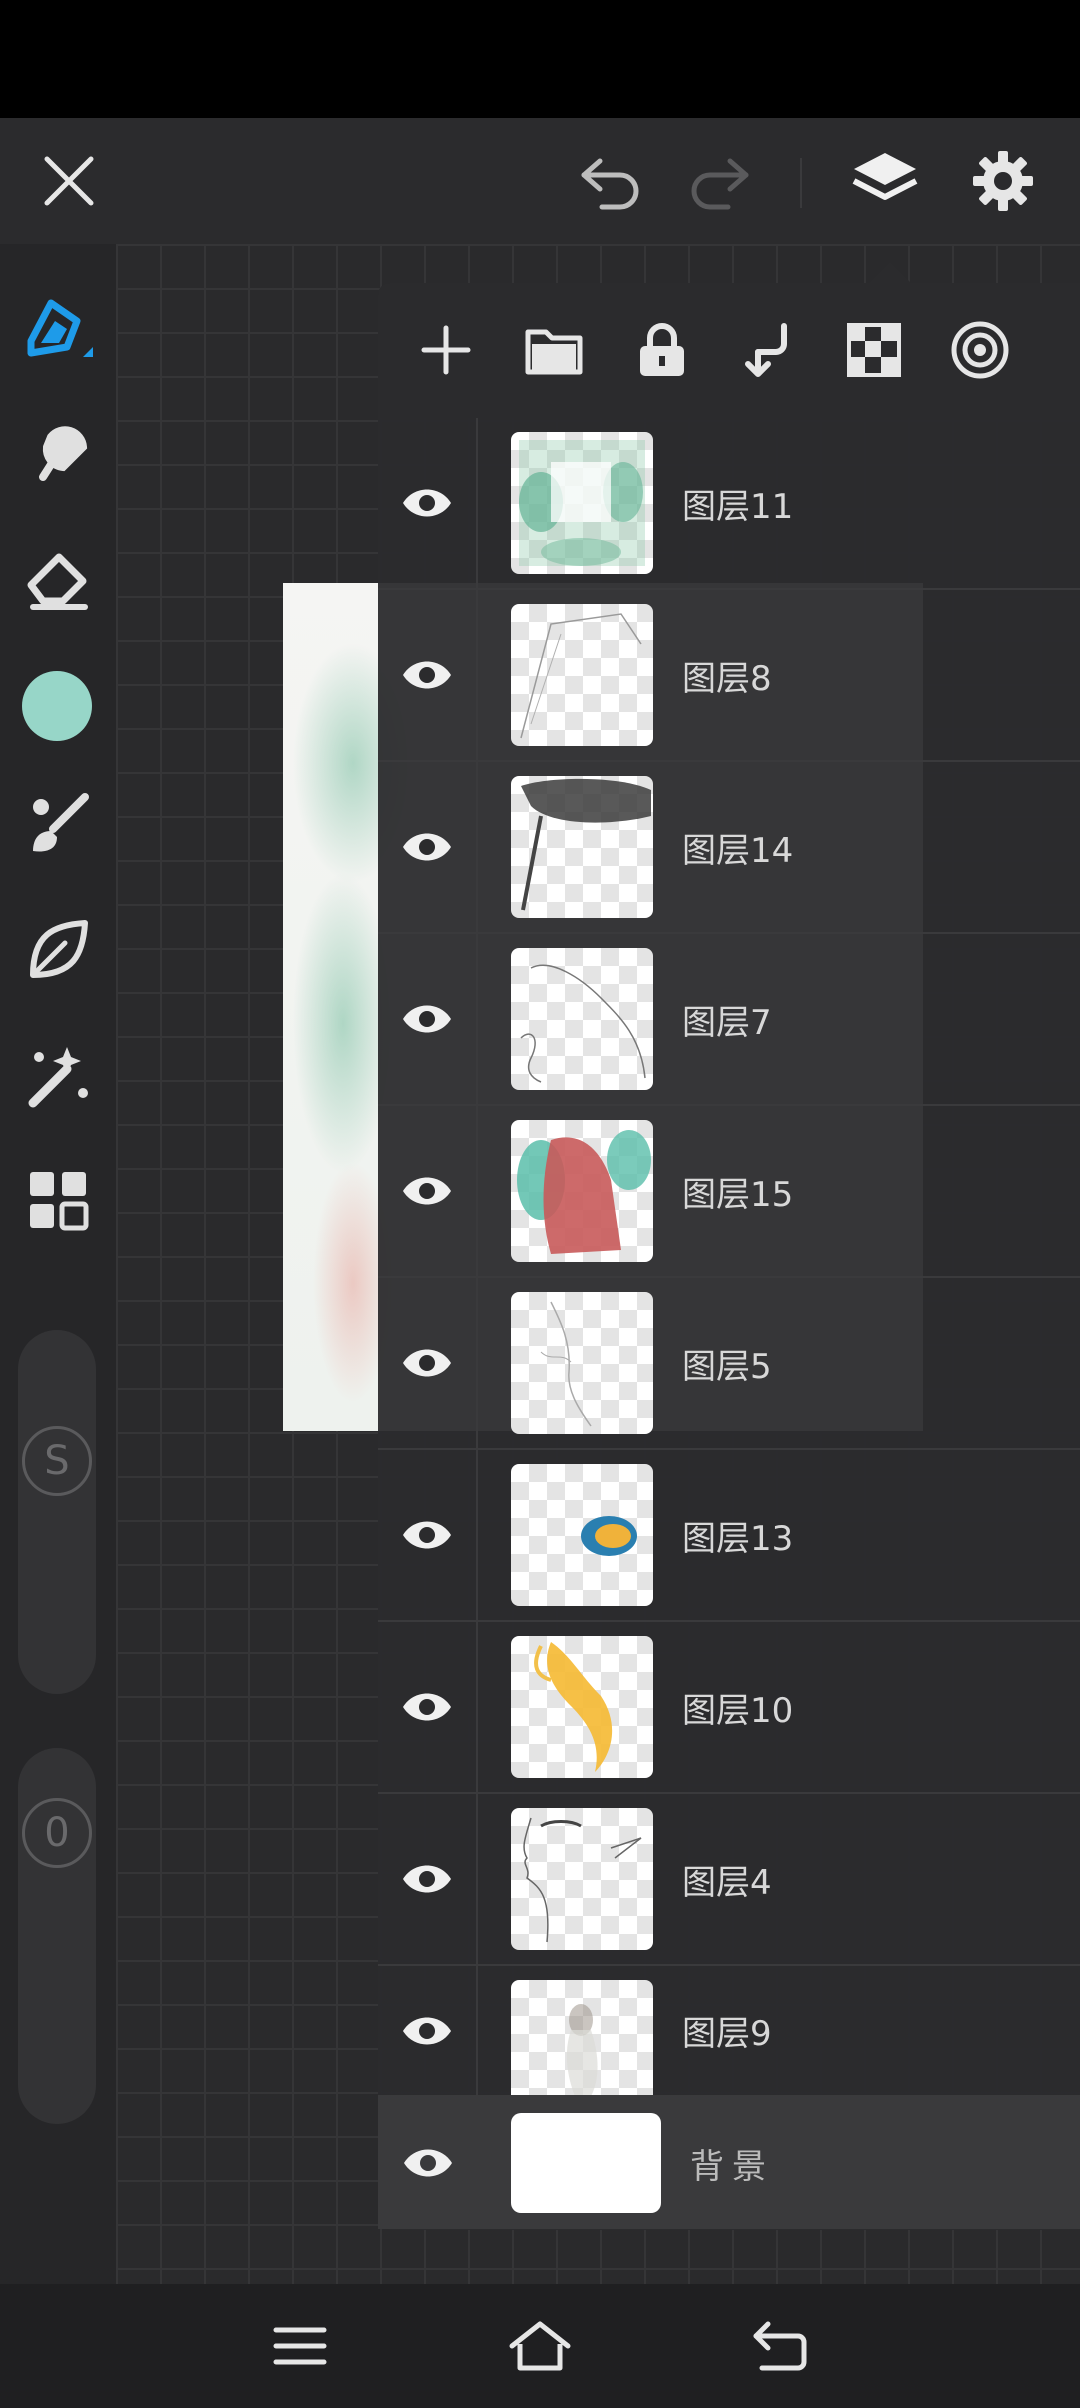 This screenshot has height=2408, width=1080. What do you see at coordinates (58, 1200) in the screenshot?
I see `grid-layout-icon` at bounding box center [58, 1200].